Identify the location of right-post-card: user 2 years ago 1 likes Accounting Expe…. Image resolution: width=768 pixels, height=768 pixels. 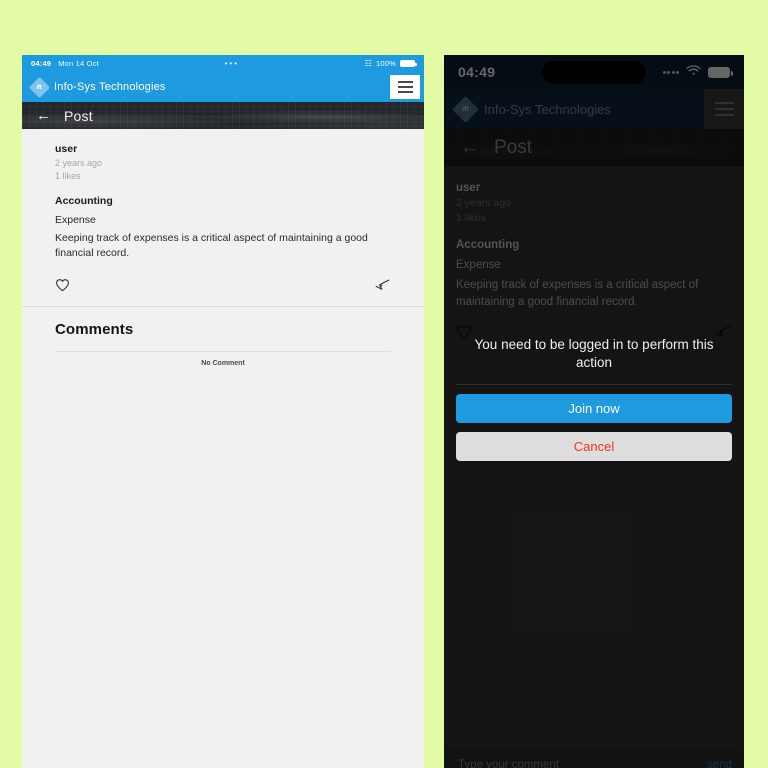
(594, 260).